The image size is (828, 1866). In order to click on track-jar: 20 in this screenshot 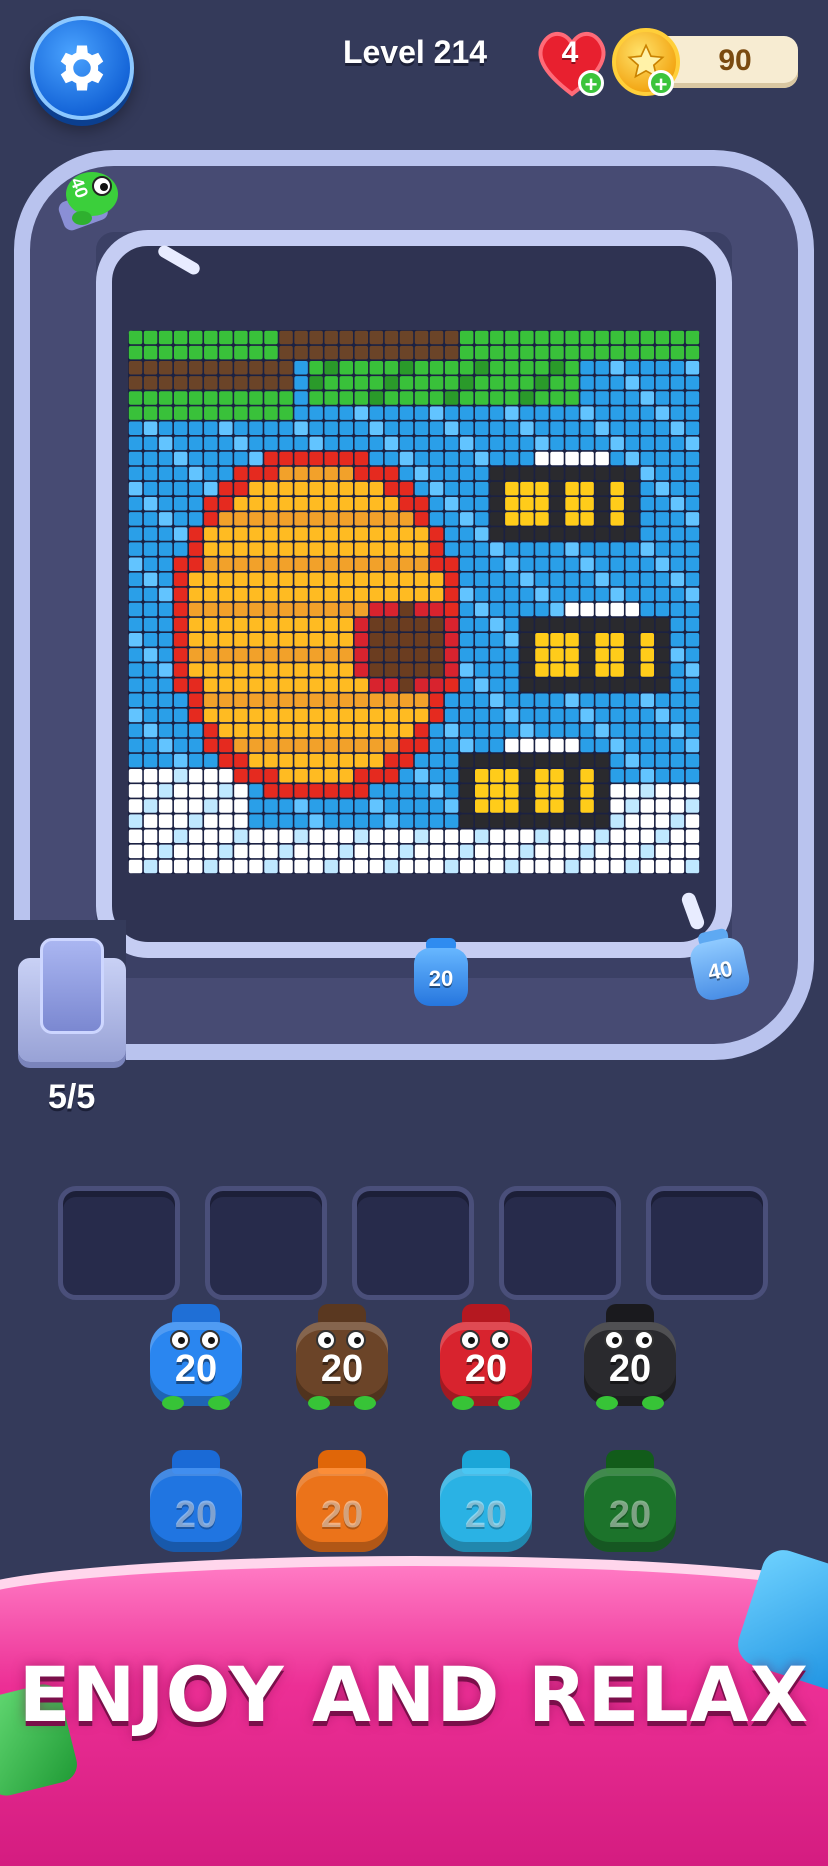, I will do `click(441, 973)`.